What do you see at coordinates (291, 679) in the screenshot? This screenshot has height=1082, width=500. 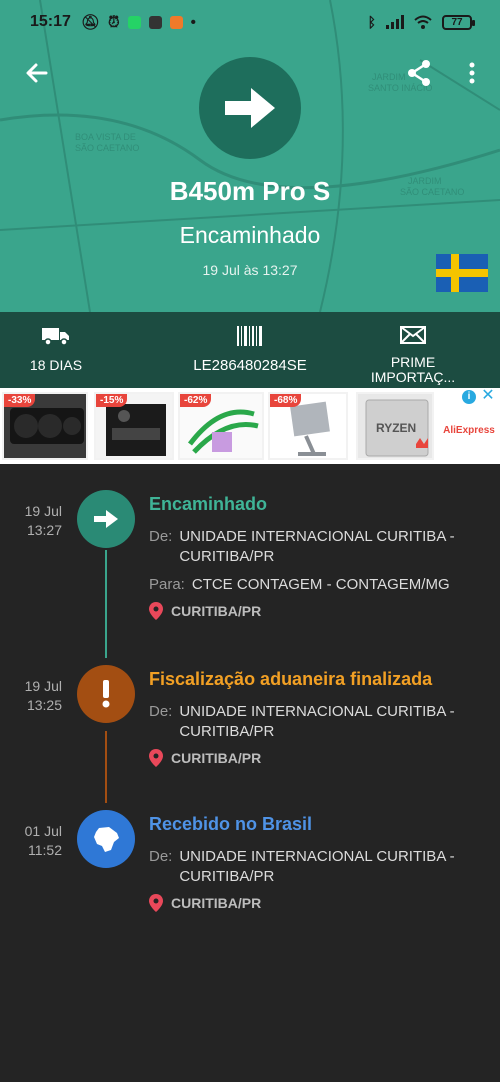 I see `event-title: Fiscalização aduaneira finalizada` at bounding box center [291, 679].